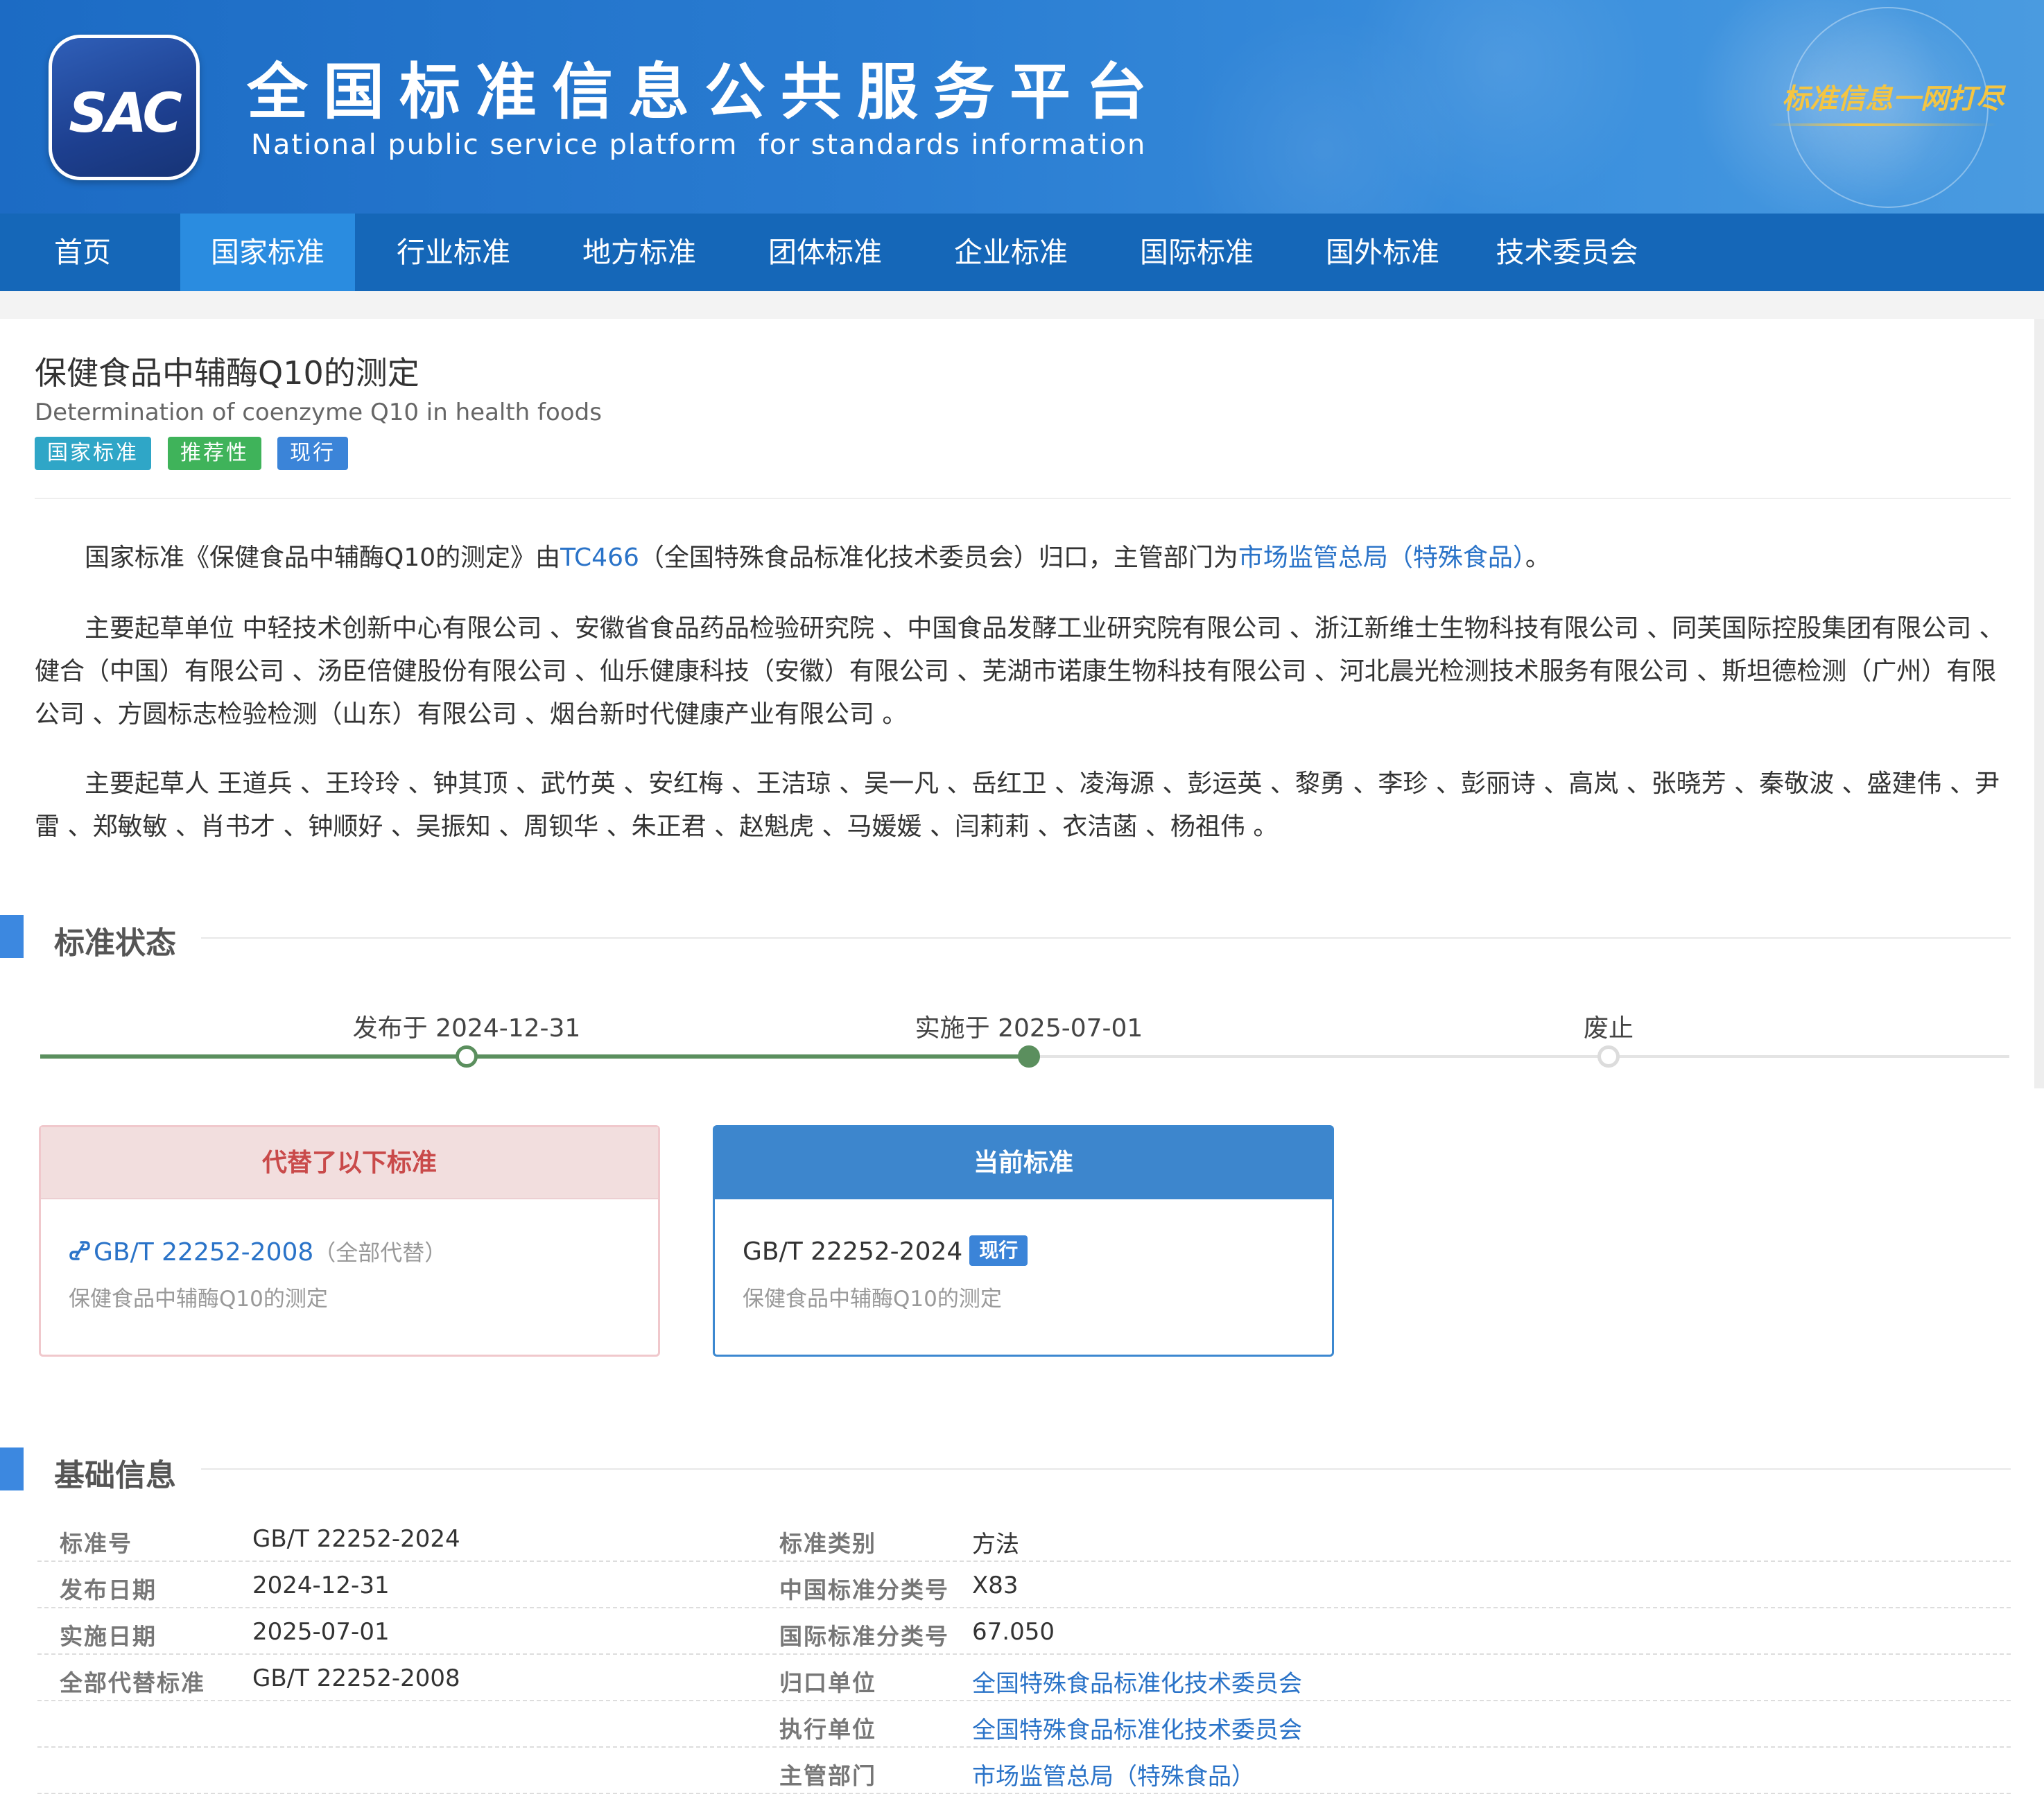  What do you see at coordinates (1381, 558) in the screenshot?
I see `department-link: 市场监管总局（特殊食品）` at bounding box center [1381, 558].